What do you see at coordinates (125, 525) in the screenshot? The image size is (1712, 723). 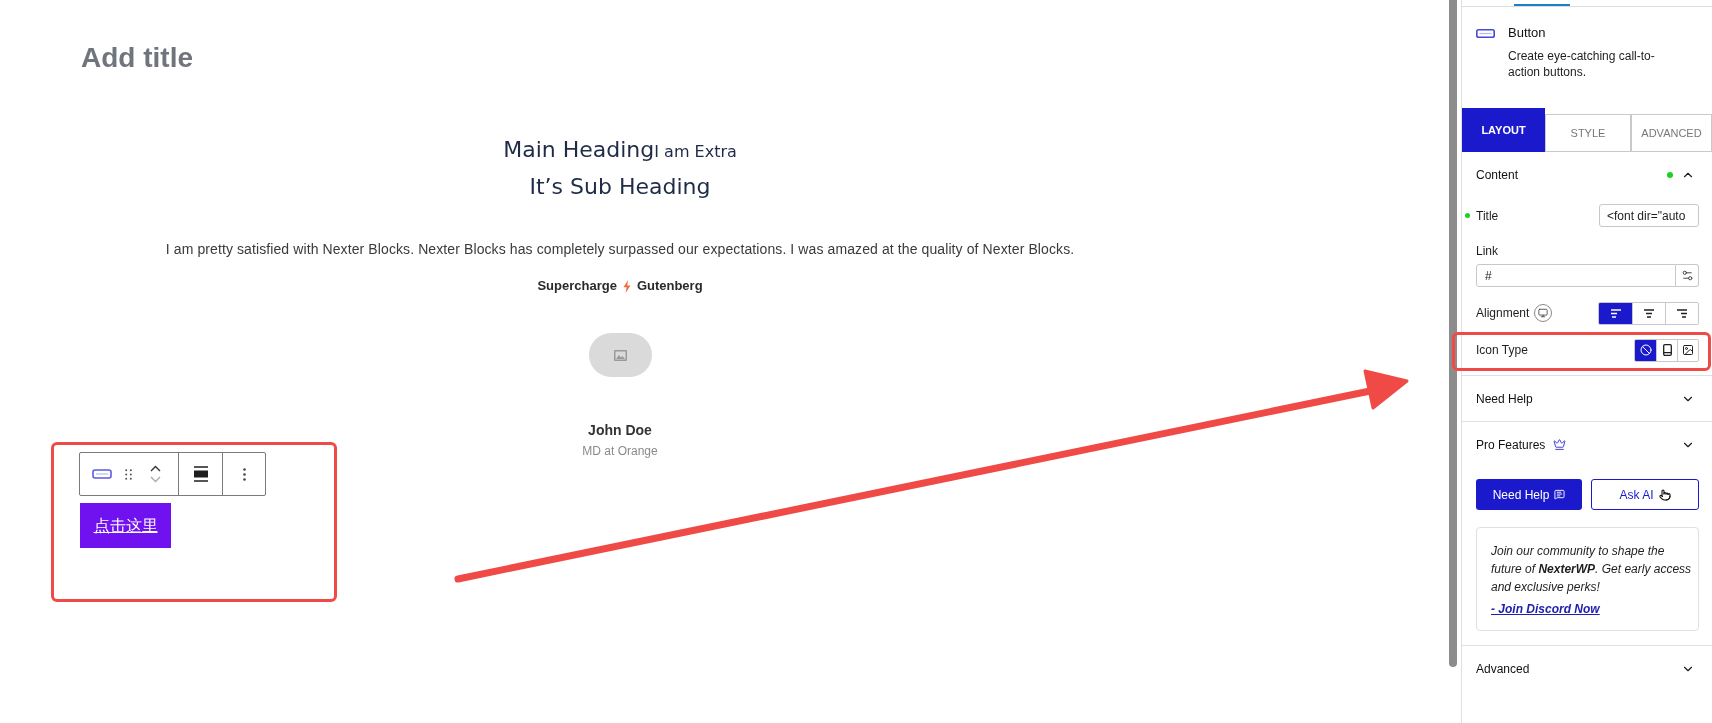 I see `cta-button: 点击这里` at bounding box center [125, 525].